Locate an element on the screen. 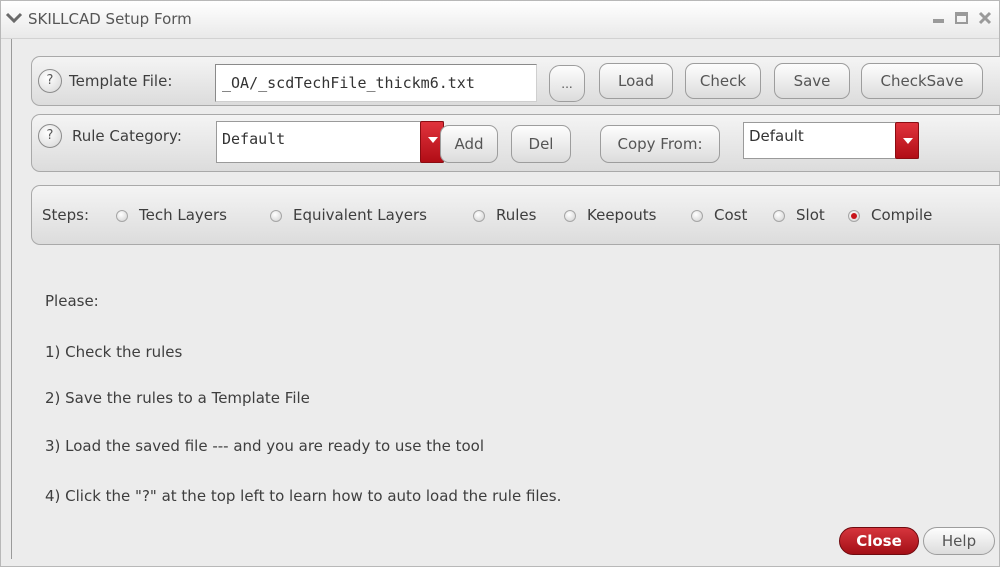 The image size is (1000, 567). check-button: Check is located at coordinates (723, 81).